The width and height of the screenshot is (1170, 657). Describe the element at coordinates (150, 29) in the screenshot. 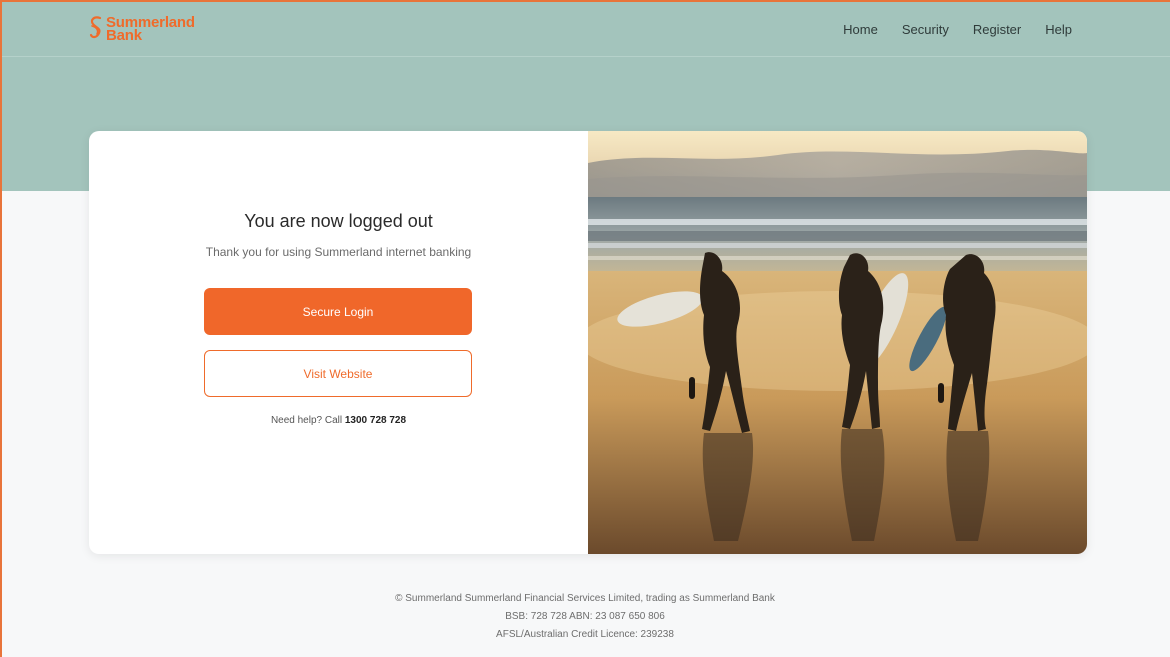

I see `brand-name: Summerland Bank` at that location.